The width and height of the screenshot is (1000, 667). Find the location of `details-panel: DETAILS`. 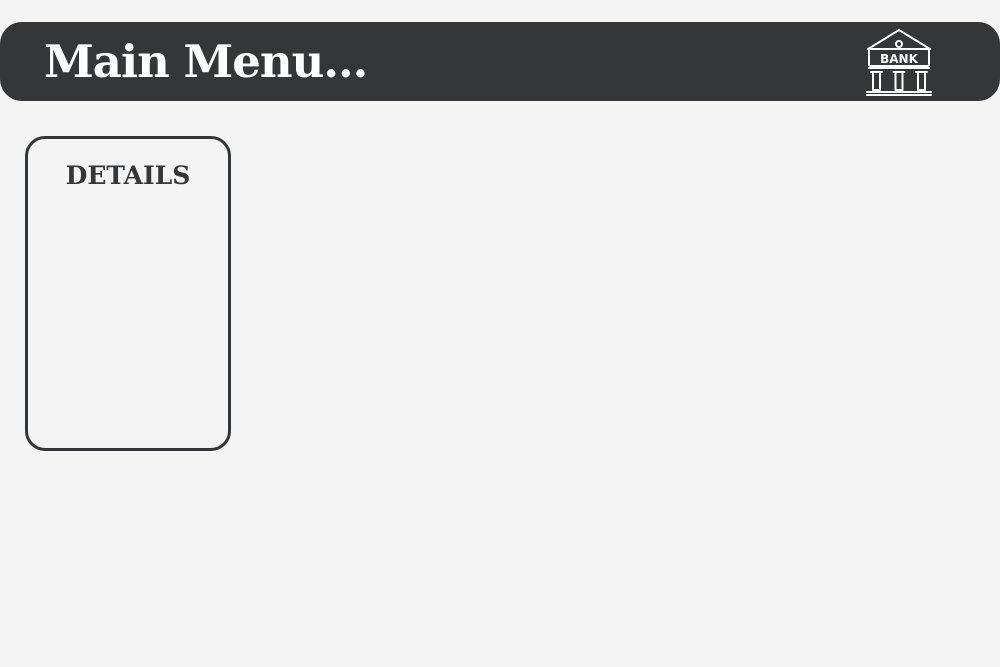

details-panel: DETAILS is located at coordinates (128, 293).